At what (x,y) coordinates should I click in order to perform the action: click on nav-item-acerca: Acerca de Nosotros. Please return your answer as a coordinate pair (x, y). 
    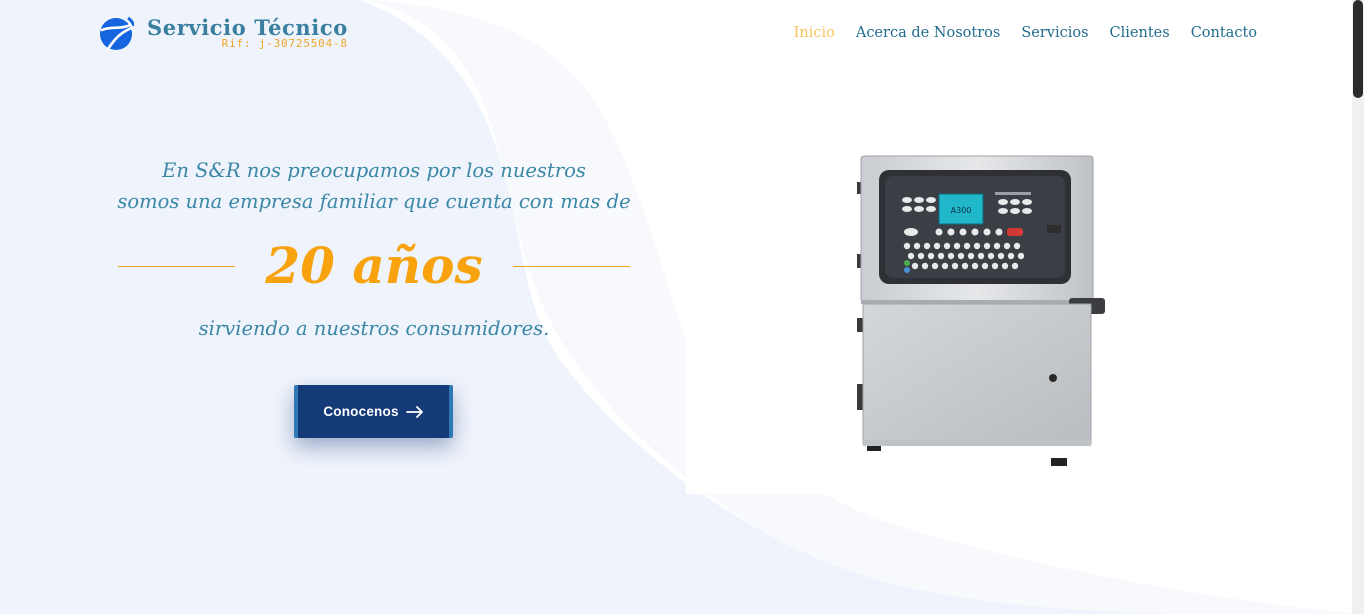
    Looking at the image, I should click on (928, 33).